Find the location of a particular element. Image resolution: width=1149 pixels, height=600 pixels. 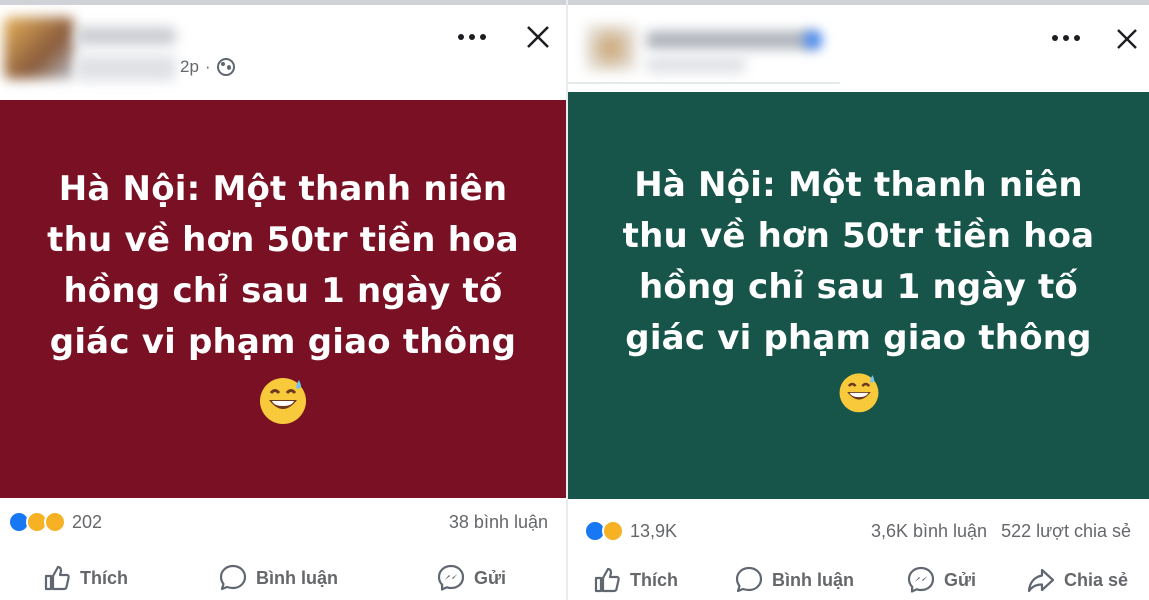

reactions-summary: 13,9K is located at coordinates (630, 531).